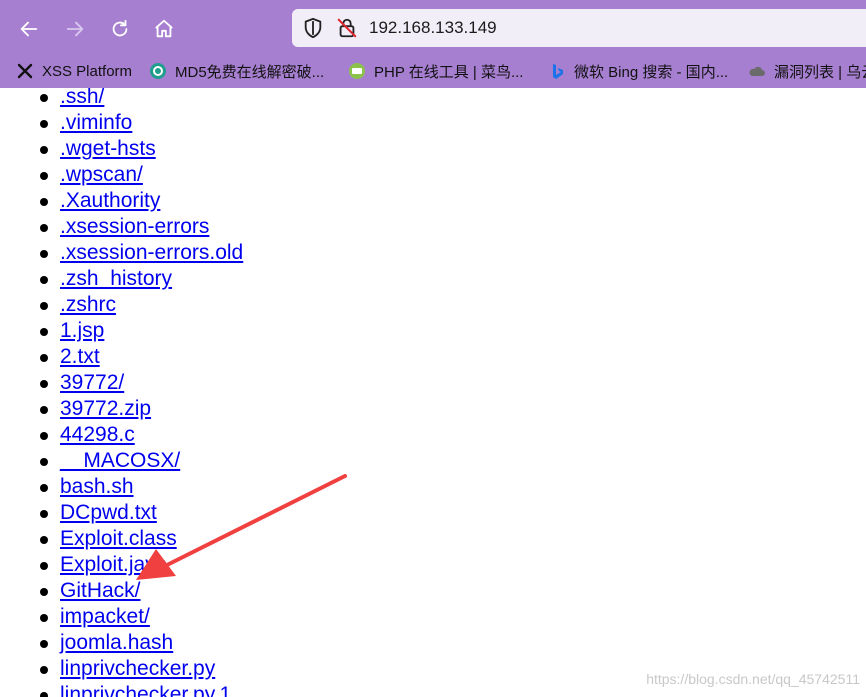  I want to click on md5-icon, so click(158, 71).